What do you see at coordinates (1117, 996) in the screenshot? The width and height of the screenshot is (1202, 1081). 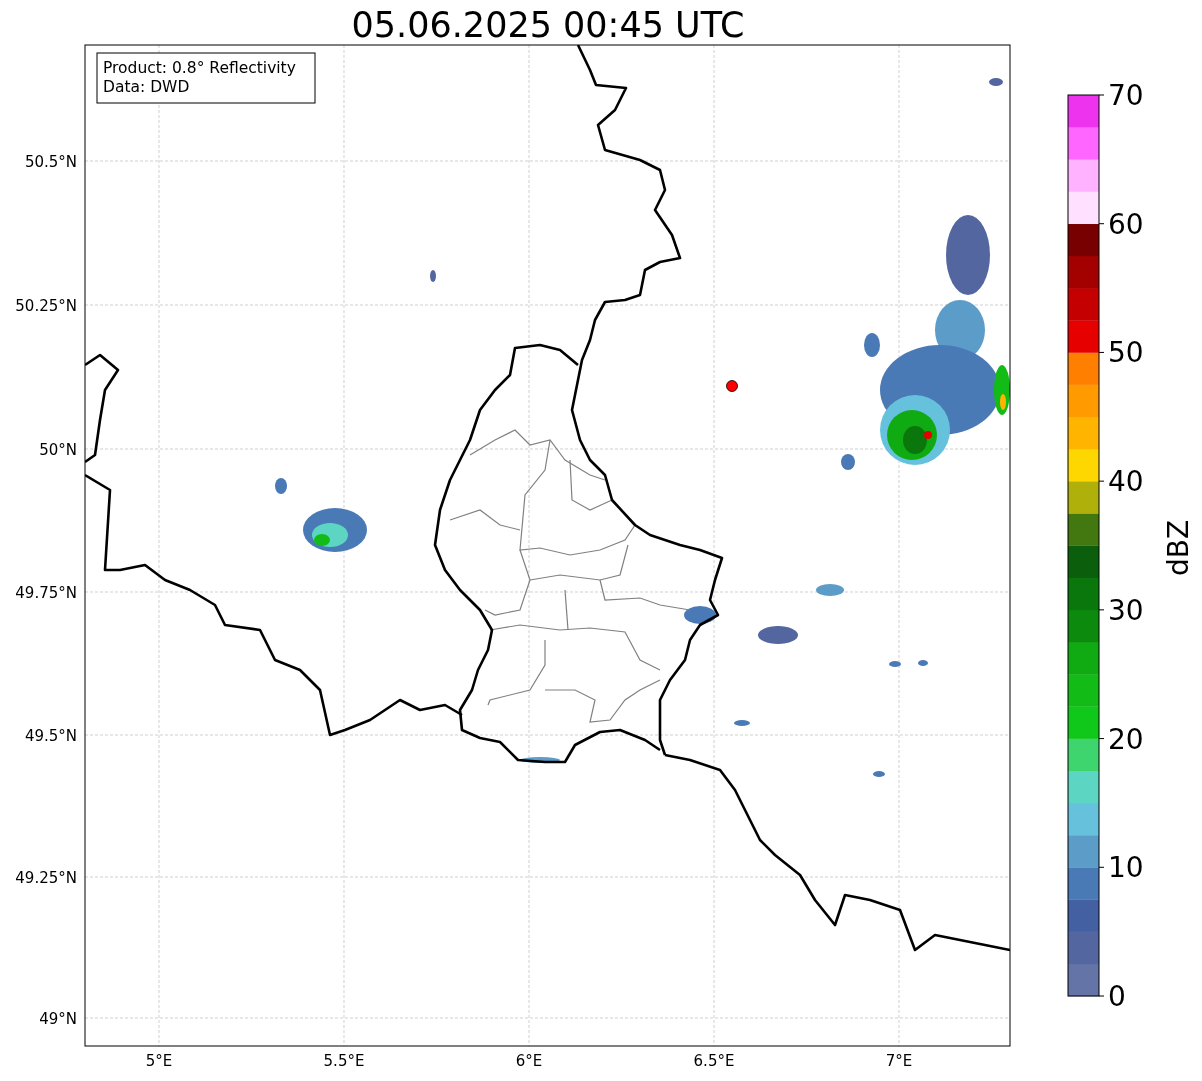 I see `colorbar-tick-label: 0` at bounding box center [1117, 996].